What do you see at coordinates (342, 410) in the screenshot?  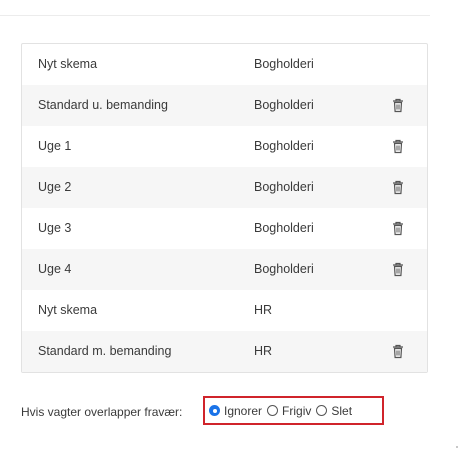 I see `radio-label: Slet` at bounding box center [342, 410].